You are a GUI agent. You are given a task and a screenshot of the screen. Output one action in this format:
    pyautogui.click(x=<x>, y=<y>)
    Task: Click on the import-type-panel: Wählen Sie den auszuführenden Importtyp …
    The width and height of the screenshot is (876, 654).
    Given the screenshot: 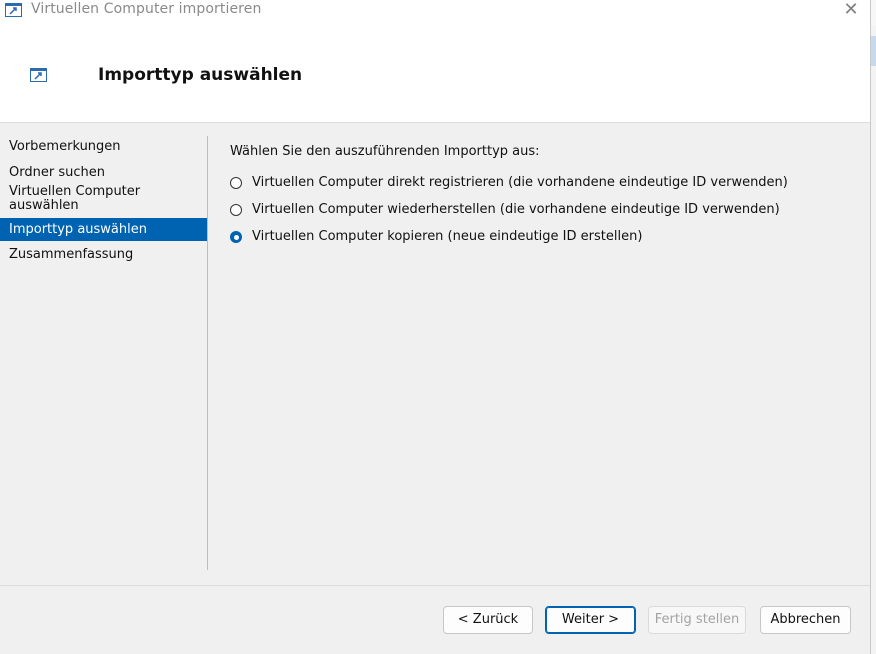 What is the action you would take?
    pyautogui.click(x=509, y=194)
    